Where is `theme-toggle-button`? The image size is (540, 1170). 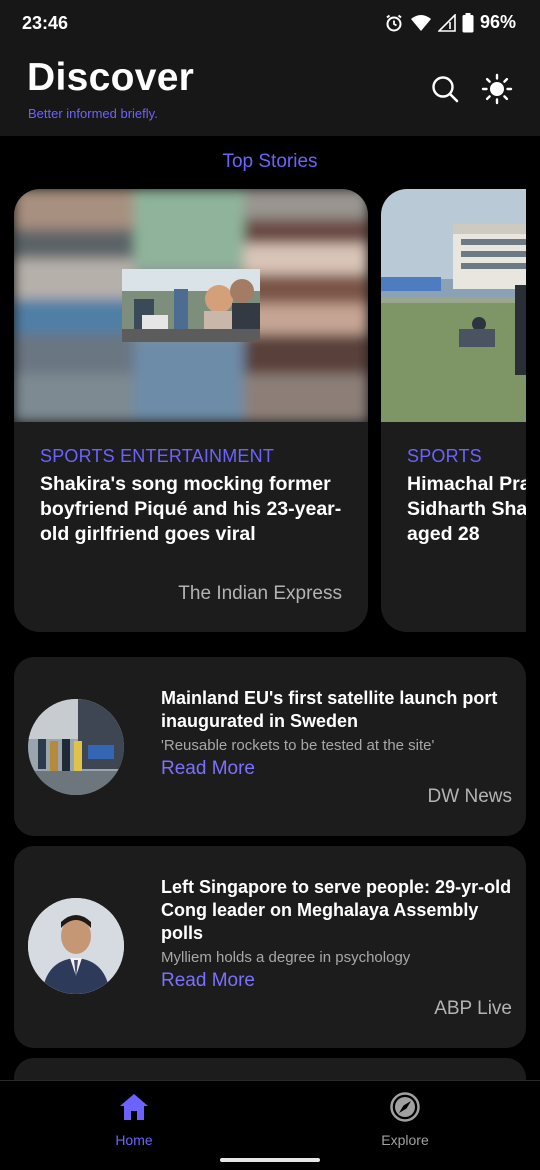 theme-toggle-button is located at coordinates (497, 89).